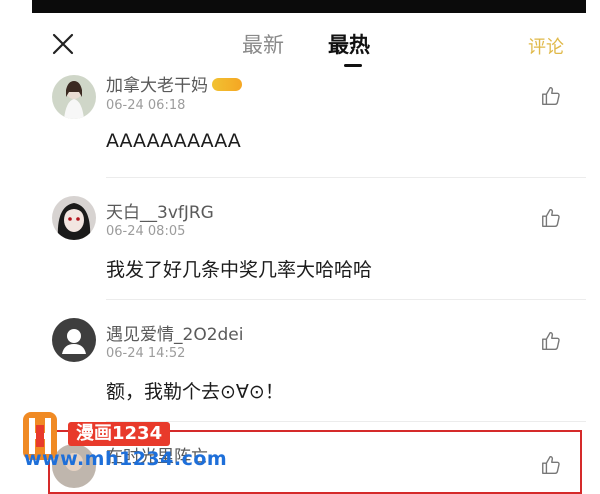  What do you see at coordinates (593, 234) in the screenshot?
I see `right-margin` at bounding box center [593, 234].